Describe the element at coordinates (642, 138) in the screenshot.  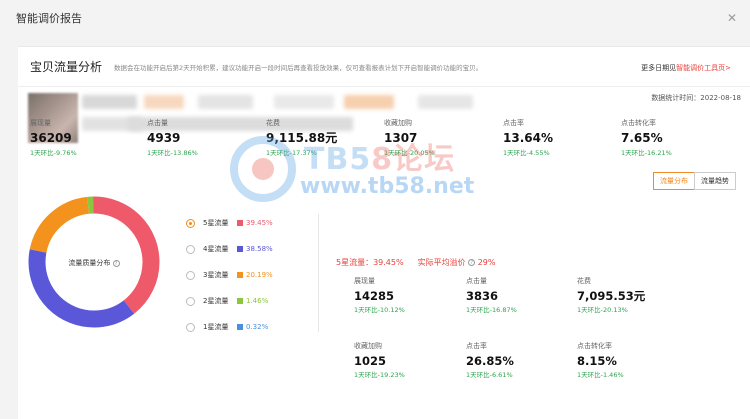
I see `metric-value: 7.65%` at that location.